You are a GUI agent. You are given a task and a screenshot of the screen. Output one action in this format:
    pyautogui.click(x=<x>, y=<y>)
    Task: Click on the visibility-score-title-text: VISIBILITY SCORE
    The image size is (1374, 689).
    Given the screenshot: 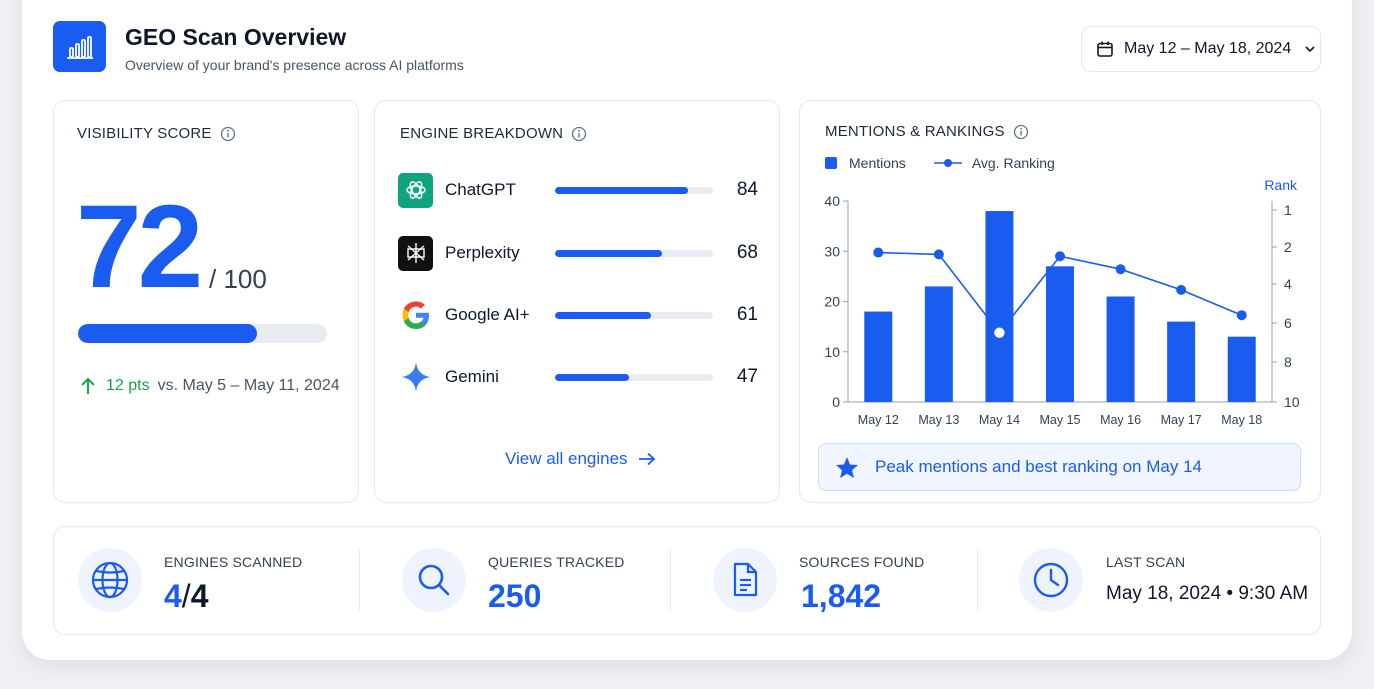 What is the action you would take?
    pyautogui.click(x=144, y=133)
    